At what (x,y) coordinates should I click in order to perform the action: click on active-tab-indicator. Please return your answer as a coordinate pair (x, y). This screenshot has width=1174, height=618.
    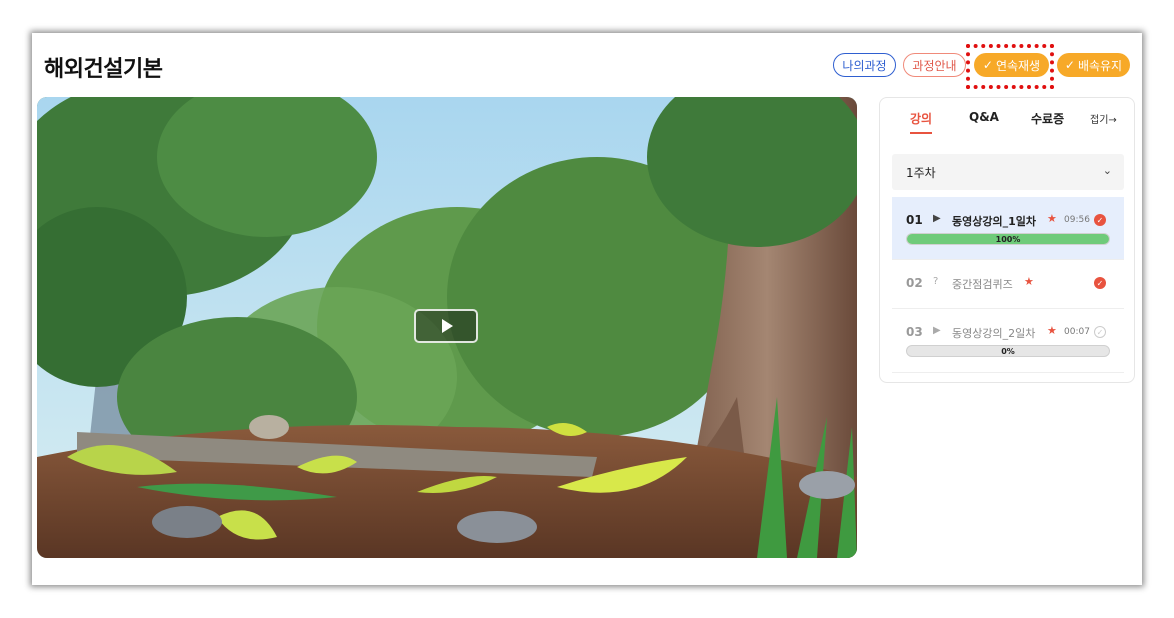
    Looking at the image, I should click on (921, 133).